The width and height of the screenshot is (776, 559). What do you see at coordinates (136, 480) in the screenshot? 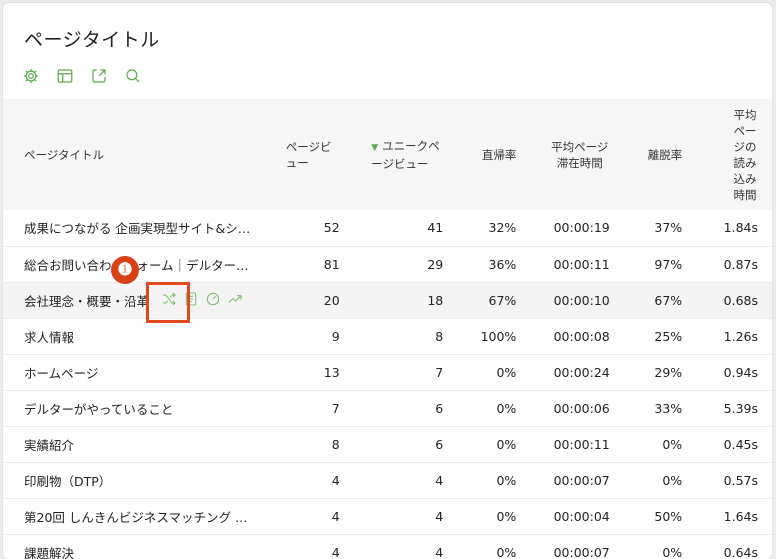
I see `page-title-cell: 印刷物（DTP）` at bounding box center [136, 480].